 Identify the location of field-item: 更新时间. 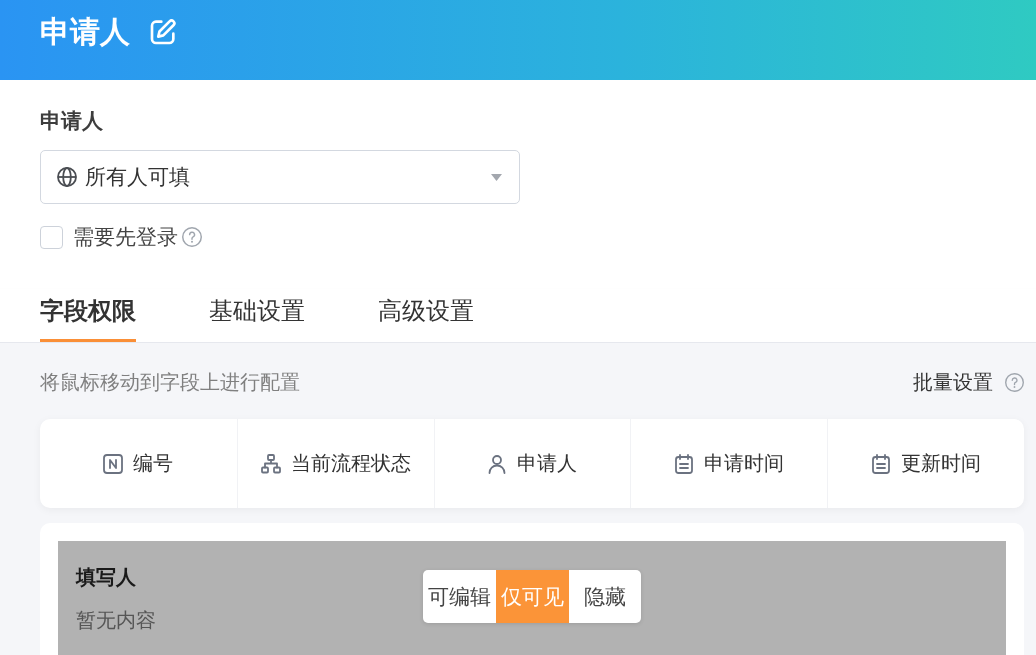
(925, 463).